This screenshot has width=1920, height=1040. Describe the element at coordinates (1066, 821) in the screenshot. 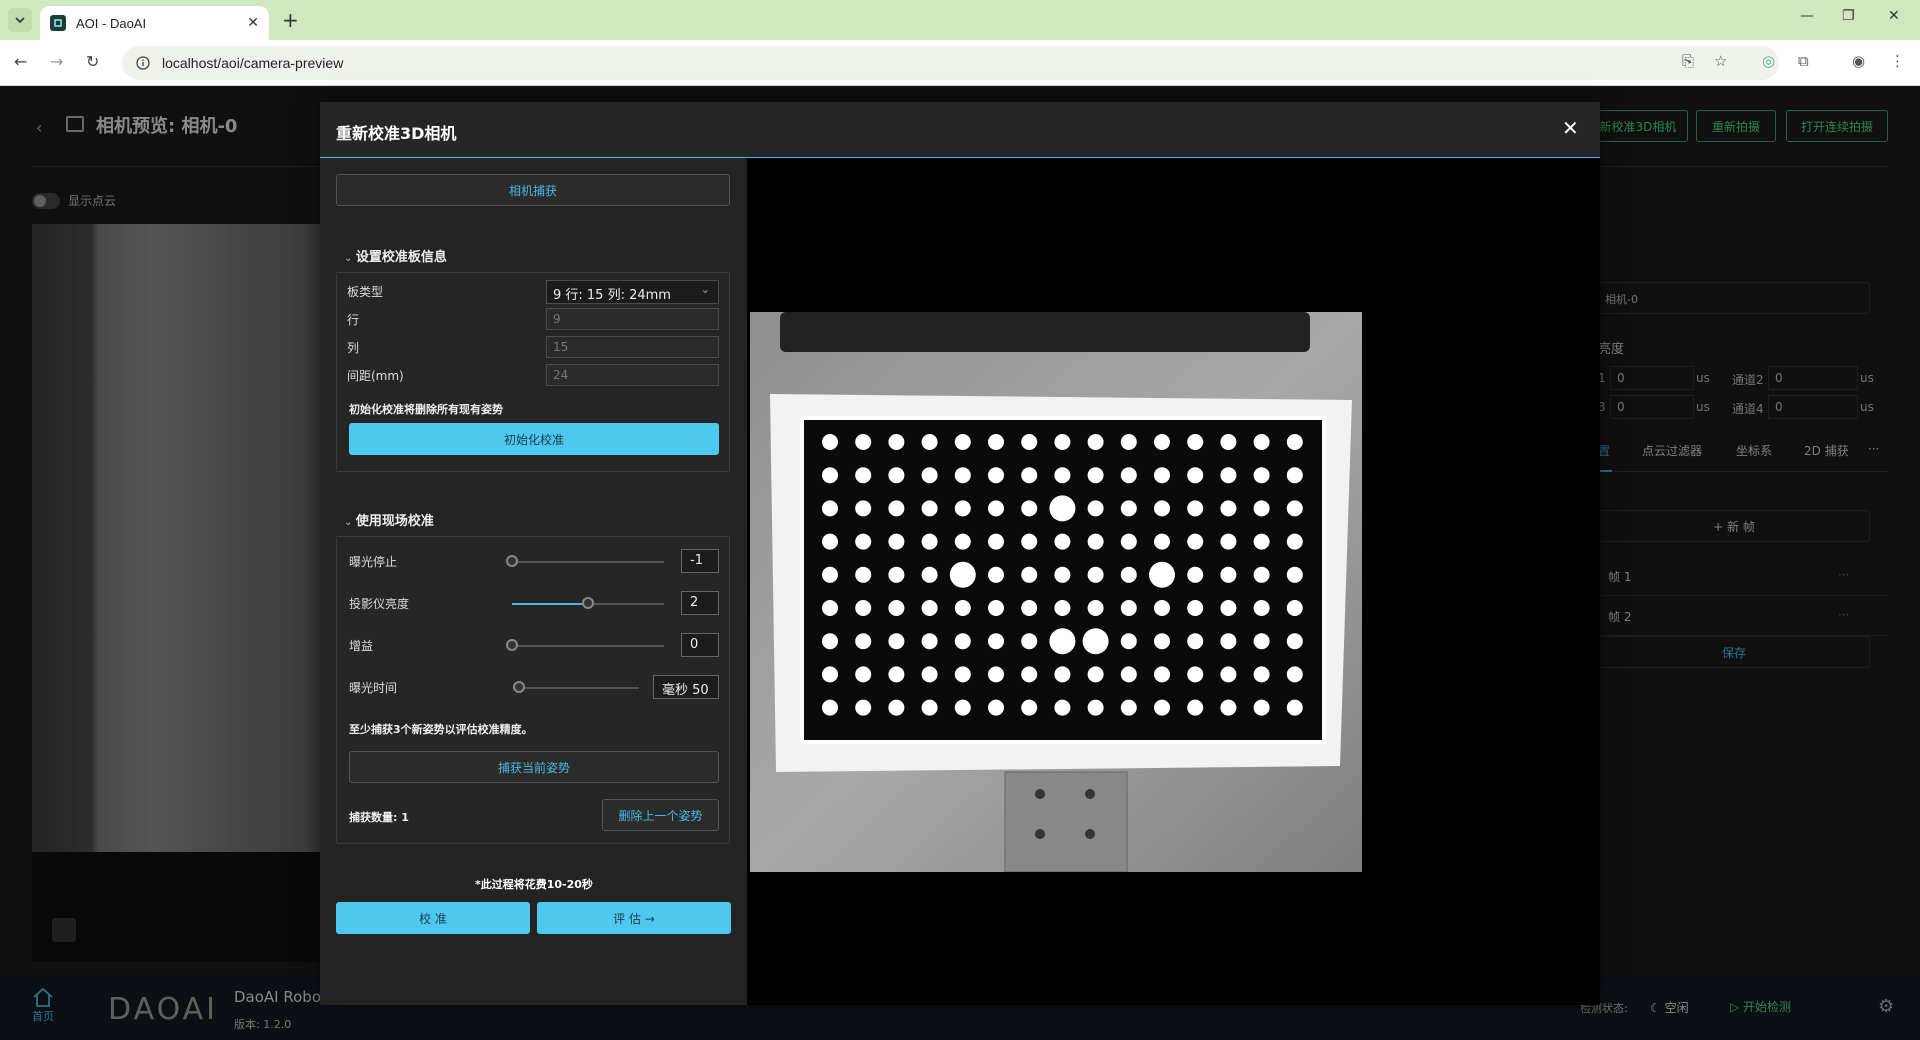

I see `mount-plate` at that location.